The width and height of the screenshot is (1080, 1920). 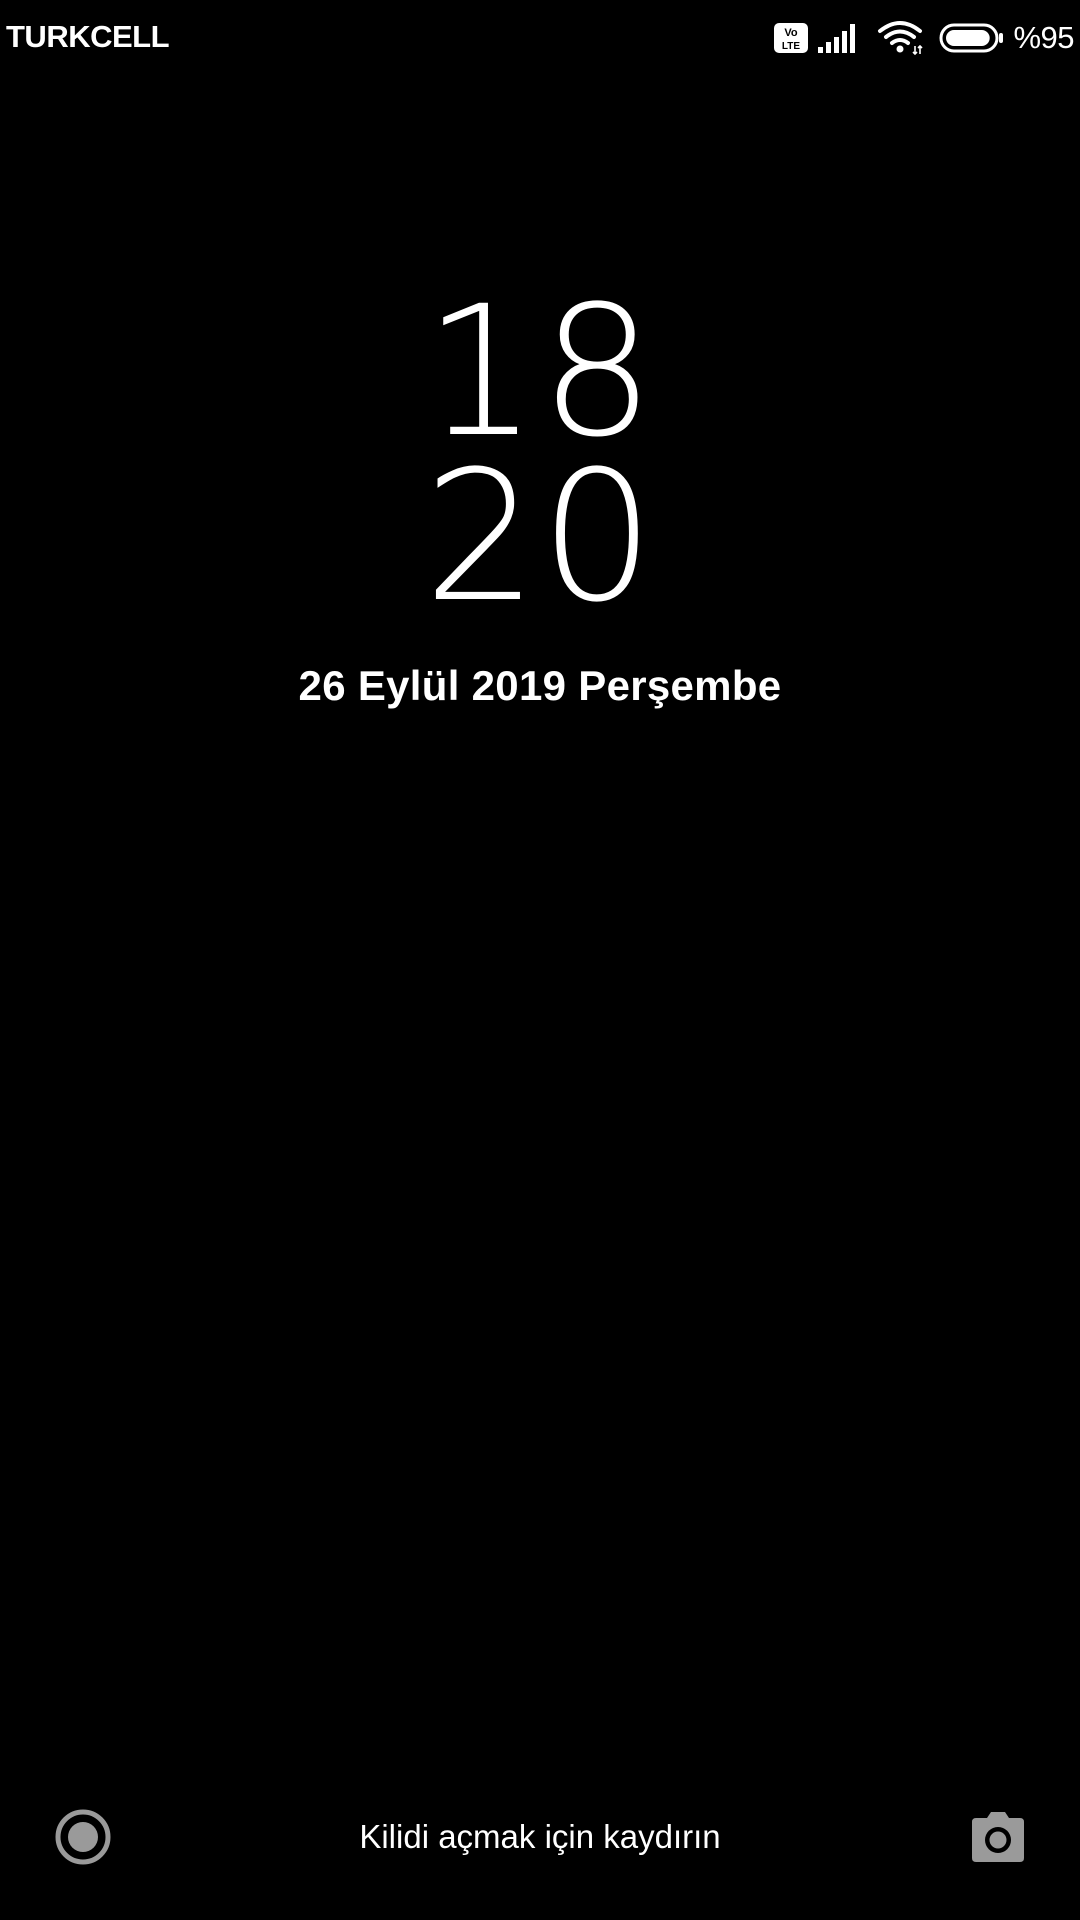 What do you see at coordinates (971, 38) in the screenshot?
I see `battery-icon` at bounding box center [971, 38].